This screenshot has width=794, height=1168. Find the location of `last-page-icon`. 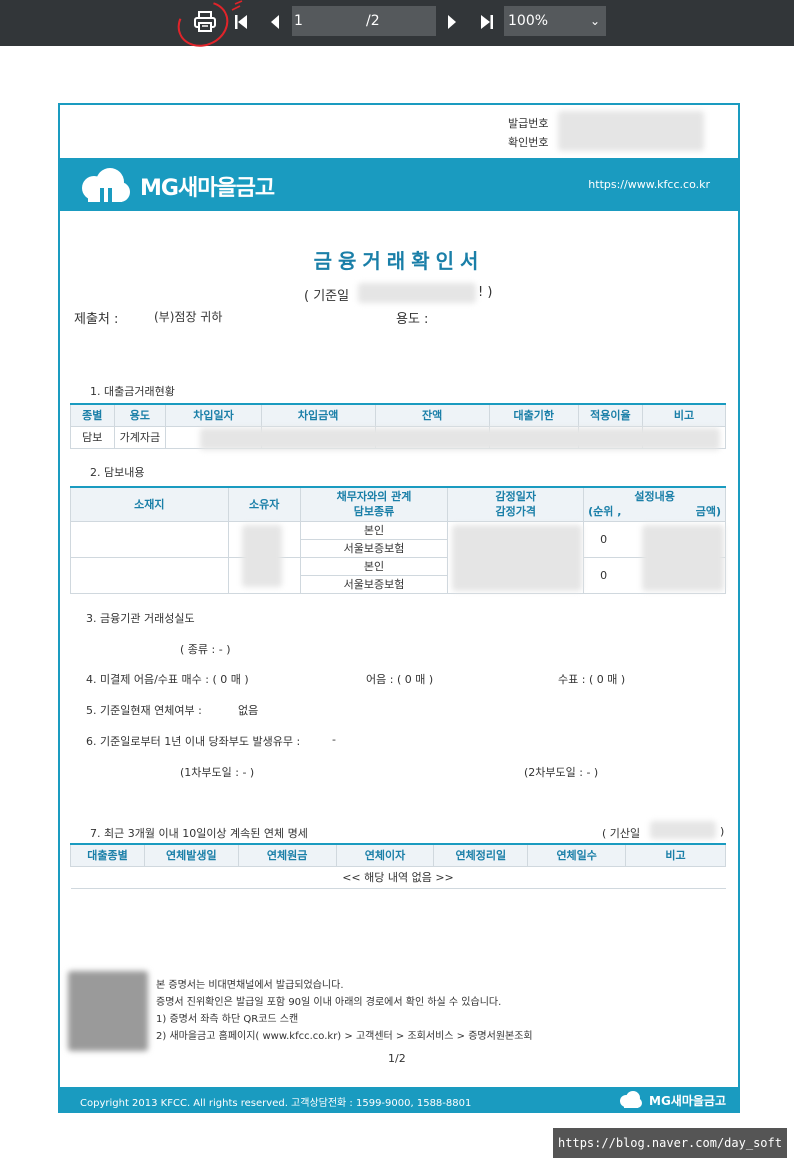

last-page-icon is located at coordinates (487, 22).